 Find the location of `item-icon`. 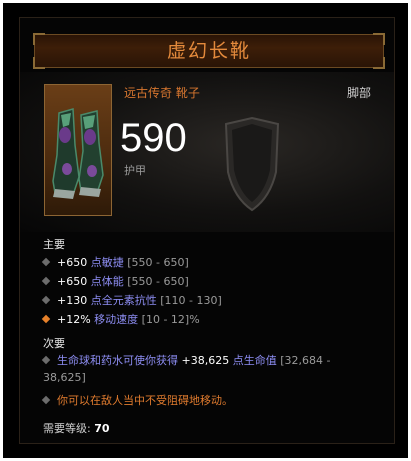

item-icon is located at coordinates (78, 150).